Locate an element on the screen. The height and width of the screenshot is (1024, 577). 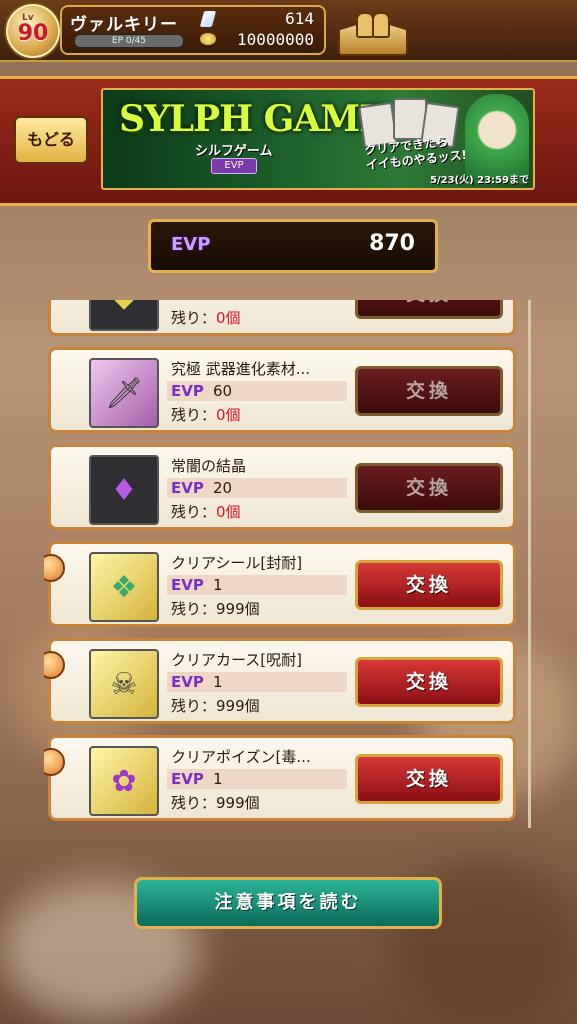
ep-gauge: EP 0/45 is located at coordinates (129, 41).